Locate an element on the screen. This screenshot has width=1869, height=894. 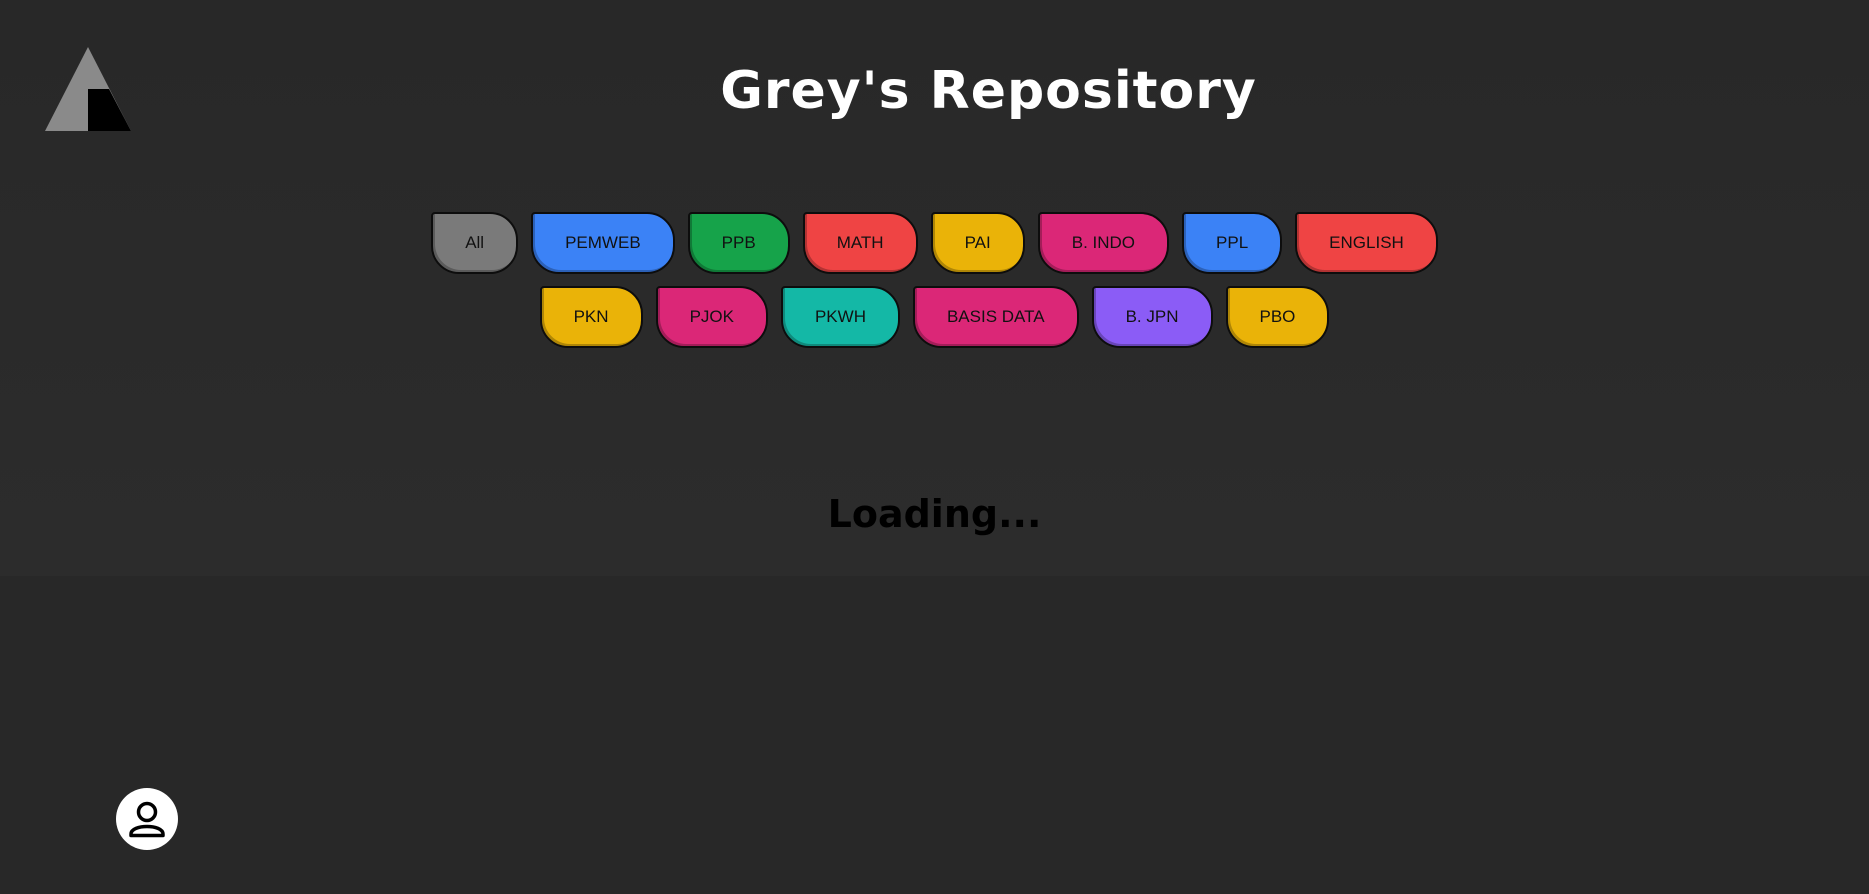
filter-chip-pemweb: PEMWEB is located at coordinates (603, 243).